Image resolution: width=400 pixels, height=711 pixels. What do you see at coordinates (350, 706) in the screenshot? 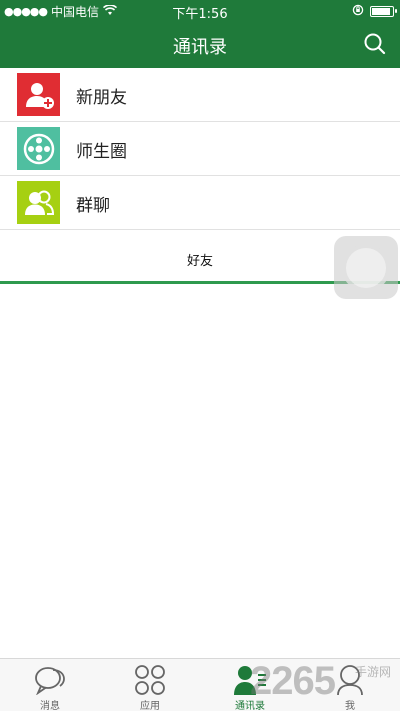
I see `nav-label: 我` at bounding box center [350, 706].